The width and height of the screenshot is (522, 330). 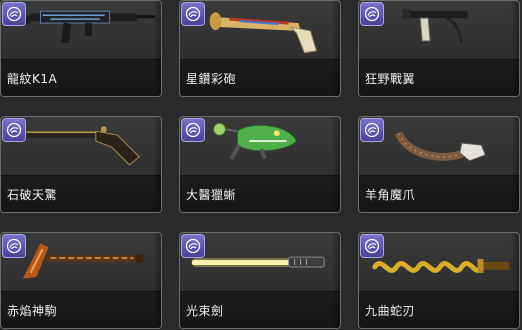 What do you see at coordinates (260, 48) in the screenshot?
I see `item-card-2: 星鑽彩砲` at bounding box center [260, 48].